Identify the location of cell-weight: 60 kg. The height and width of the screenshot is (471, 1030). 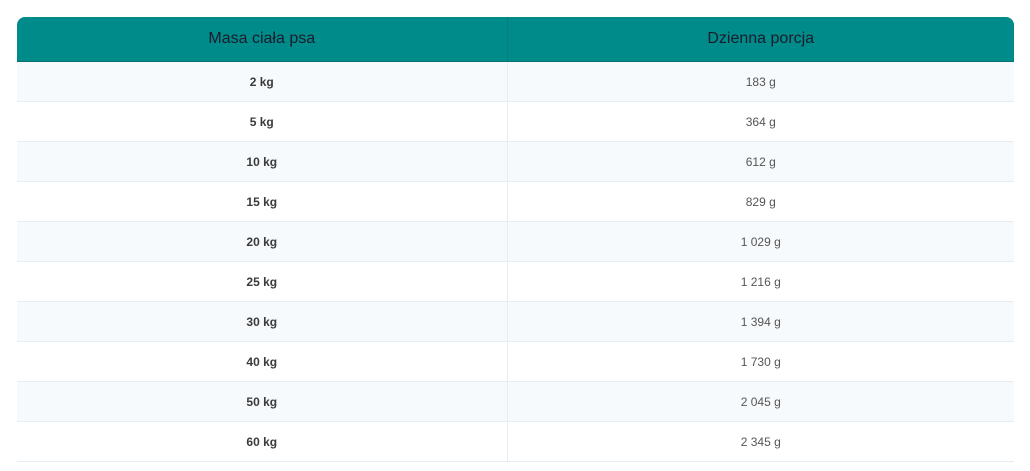
(262, 441).